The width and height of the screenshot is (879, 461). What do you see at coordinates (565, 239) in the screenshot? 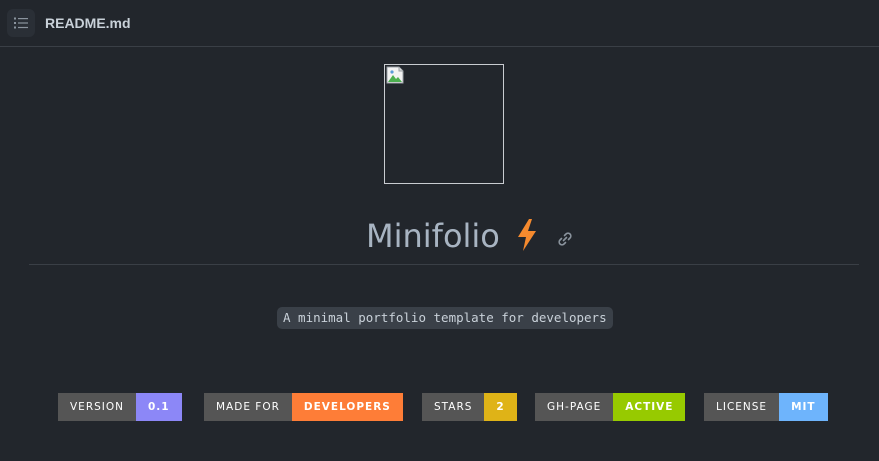
I see `link-icon` at bounding box center [565, 239].